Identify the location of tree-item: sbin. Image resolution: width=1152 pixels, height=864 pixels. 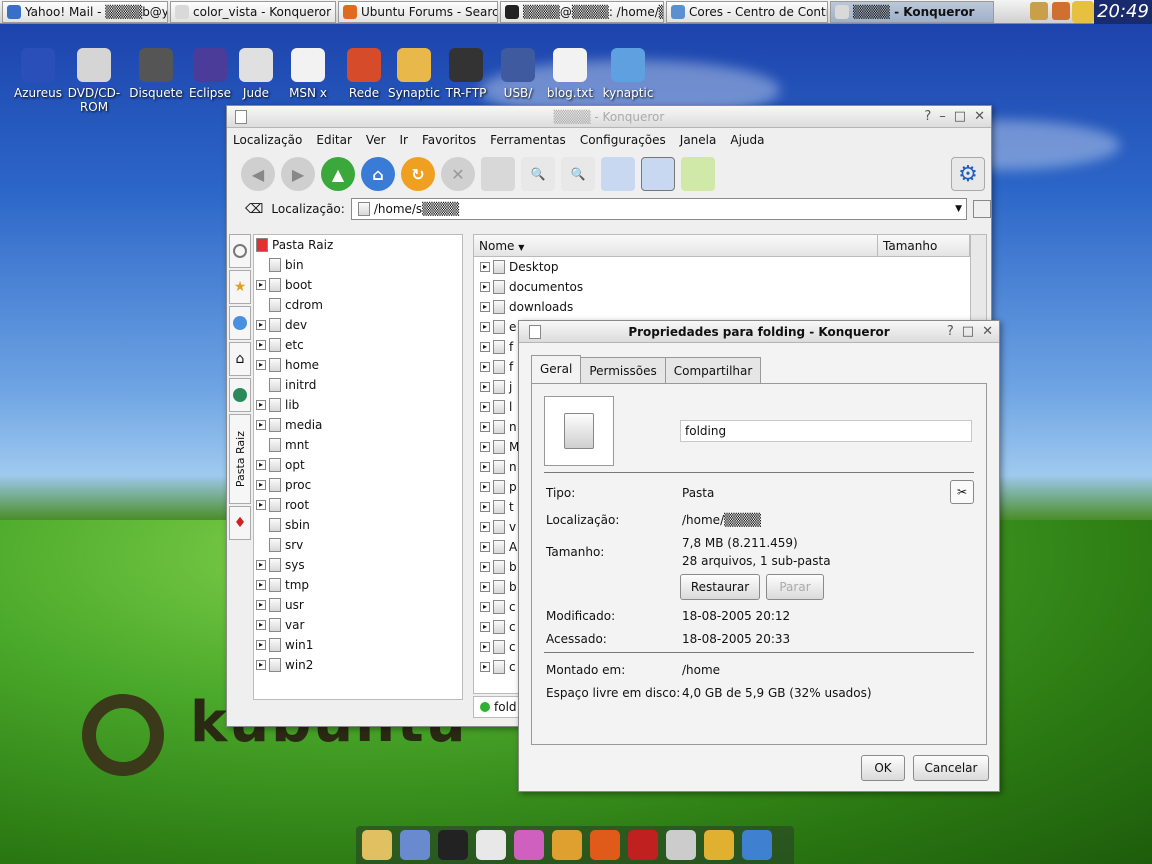
(358, 525).